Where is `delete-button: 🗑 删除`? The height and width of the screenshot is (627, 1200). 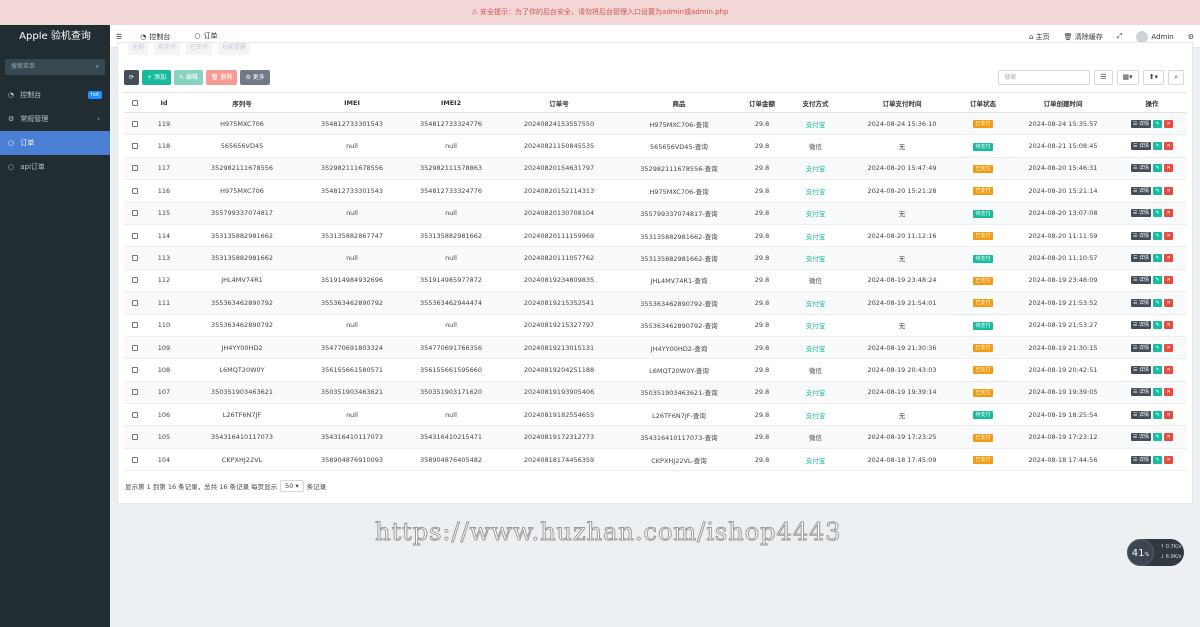 delete-button: 🗑 删除 is located at coordinates (221, 77).